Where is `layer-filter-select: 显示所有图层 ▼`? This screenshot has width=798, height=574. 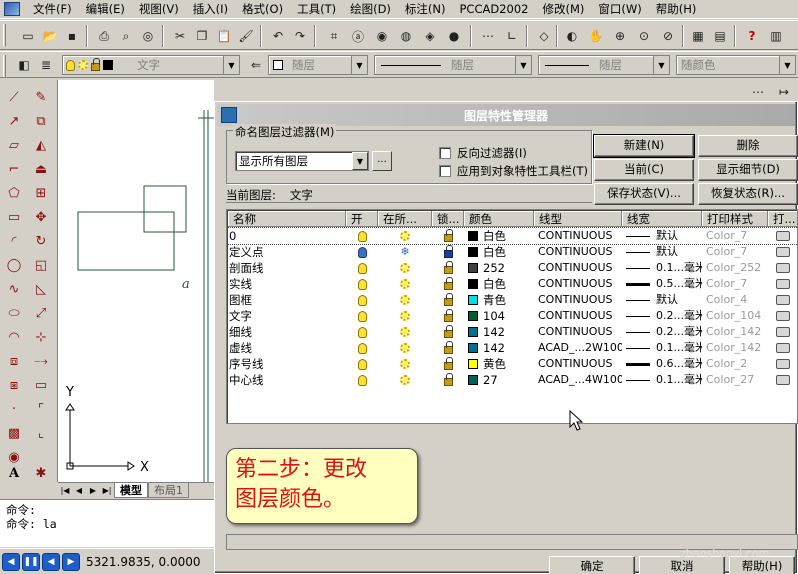 layer-filter-select: 显示所有图层 ▼ is located at coordinates (302, 161).